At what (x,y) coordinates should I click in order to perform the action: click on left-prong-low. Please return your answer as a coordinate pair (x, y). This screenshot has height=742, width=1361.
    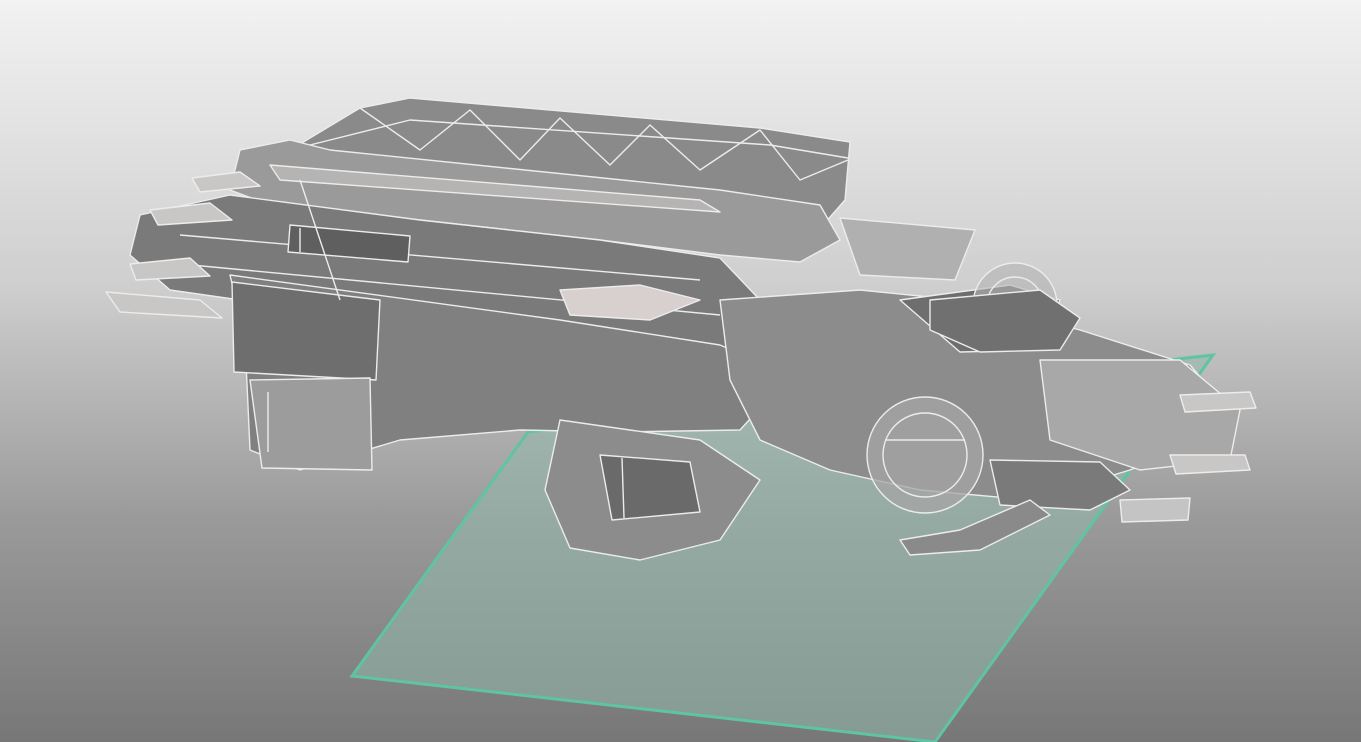
    Looking at the image, I should click on (164, 305).